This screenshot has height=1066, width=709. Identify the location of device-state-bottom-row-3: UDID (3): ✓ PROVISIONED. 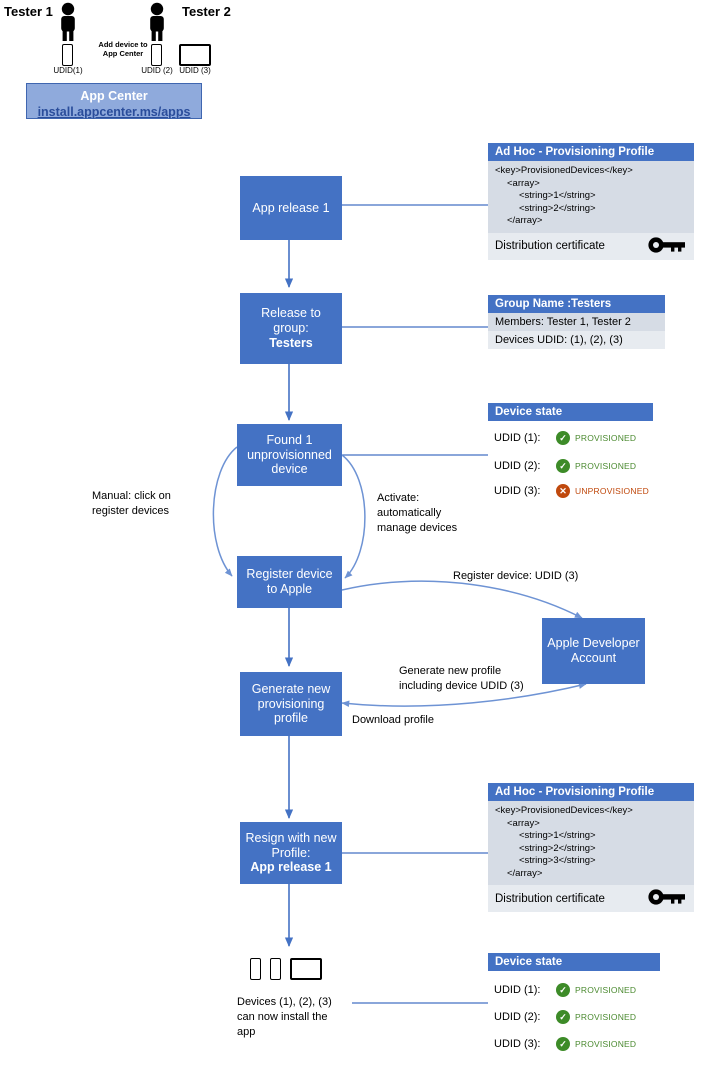
(565, 1044).